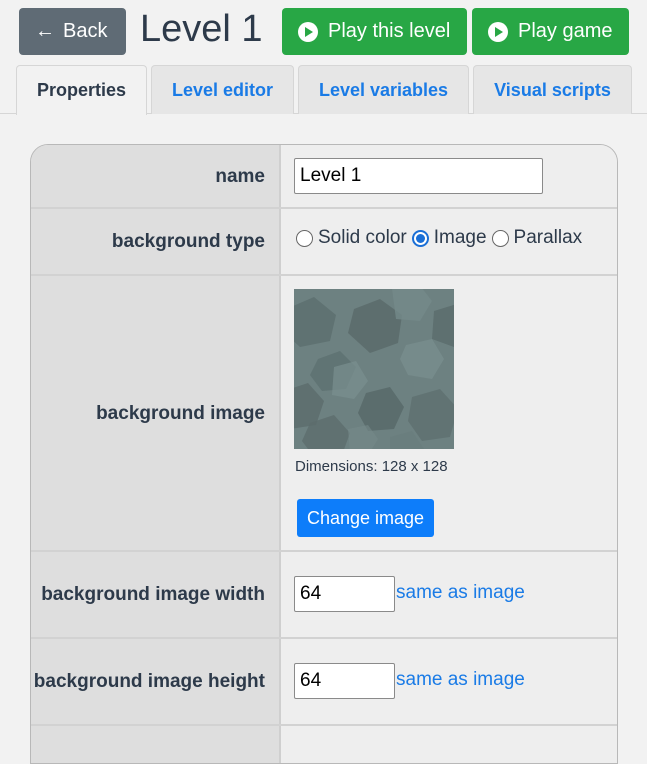  What do you see at coordinates (460, 593) in the screenshot?
I see `width-same-as-image-link: same as image` at bounding box center [460, 593].